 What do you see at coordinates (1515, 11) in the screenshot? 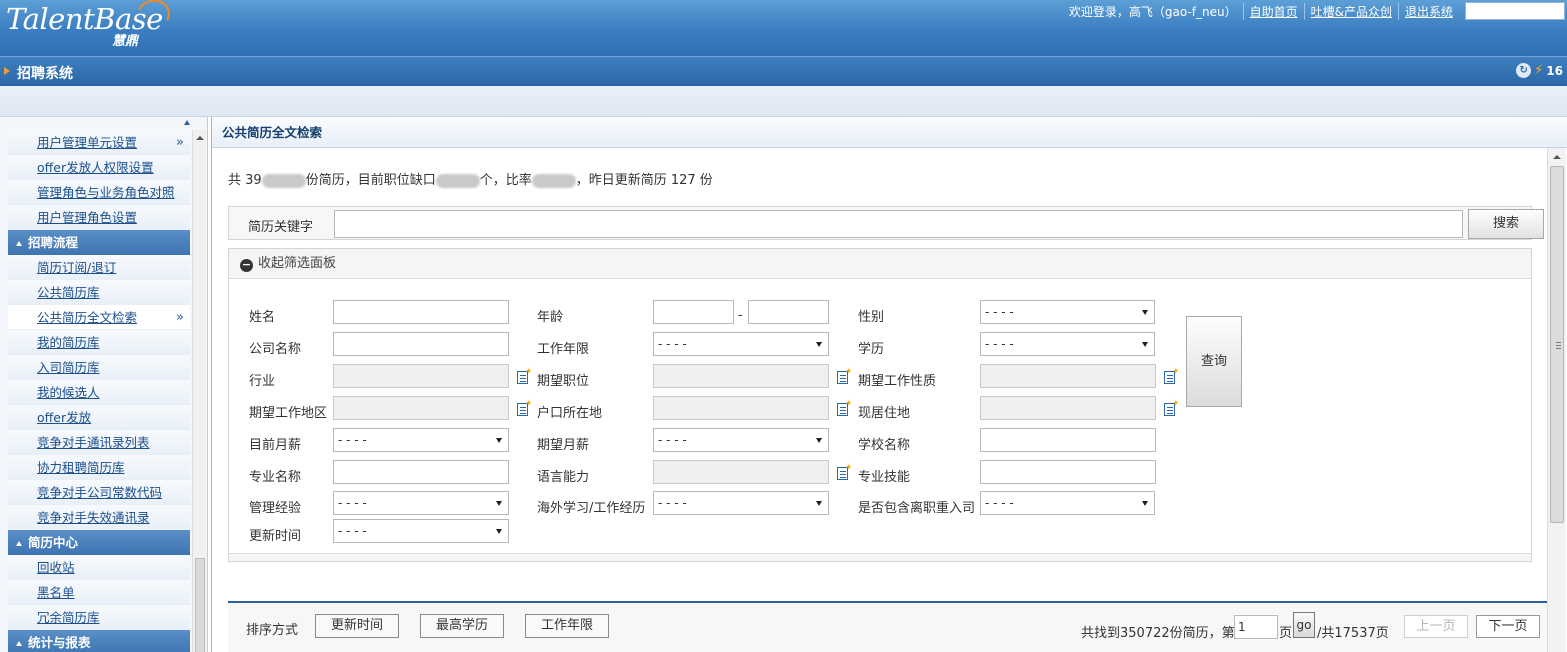
I see `top-search-input` at bounding box center [1515, 11].